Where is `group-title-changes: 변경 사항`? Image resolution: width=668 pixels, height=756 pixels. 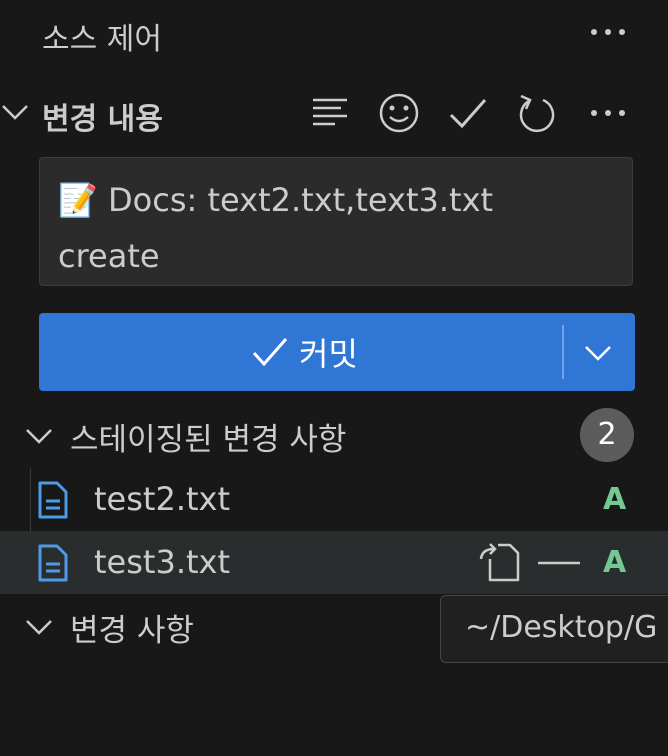 group-title-changes: 변경 사항 is located at coordinates (132, 627).